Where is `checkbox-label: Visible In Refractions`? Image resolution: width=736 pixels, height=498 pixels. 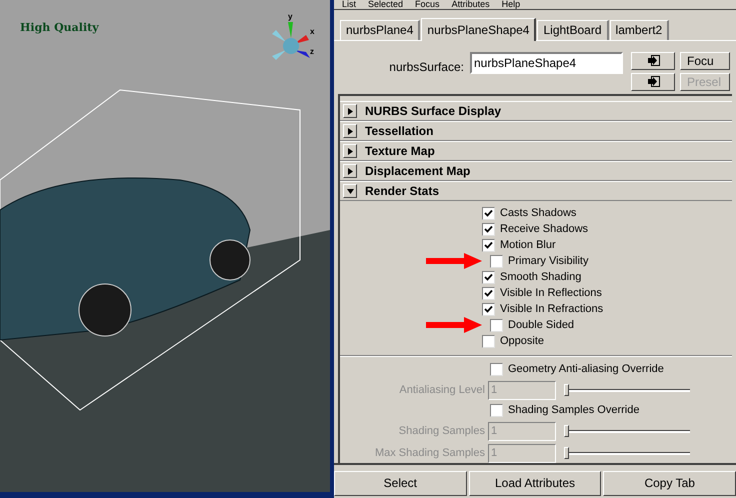 checkbox-label: Visible In Refractions is located at coordinates (552, 309).